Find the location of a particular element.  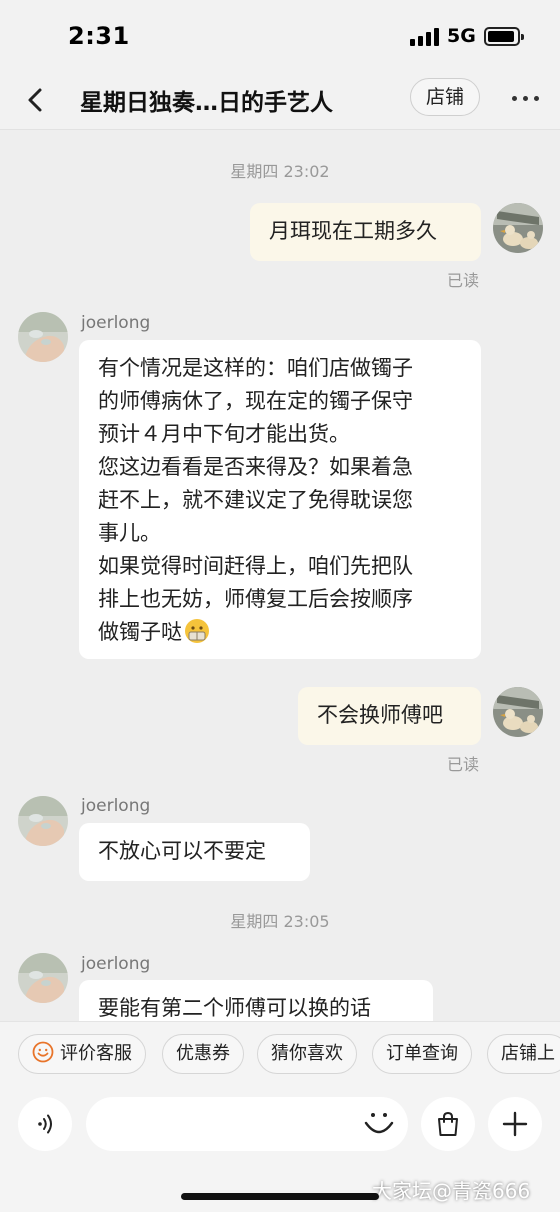

shop-message-bubble: 要能有第二个师傅可以换的话 is located at coordinates (256, 1000).